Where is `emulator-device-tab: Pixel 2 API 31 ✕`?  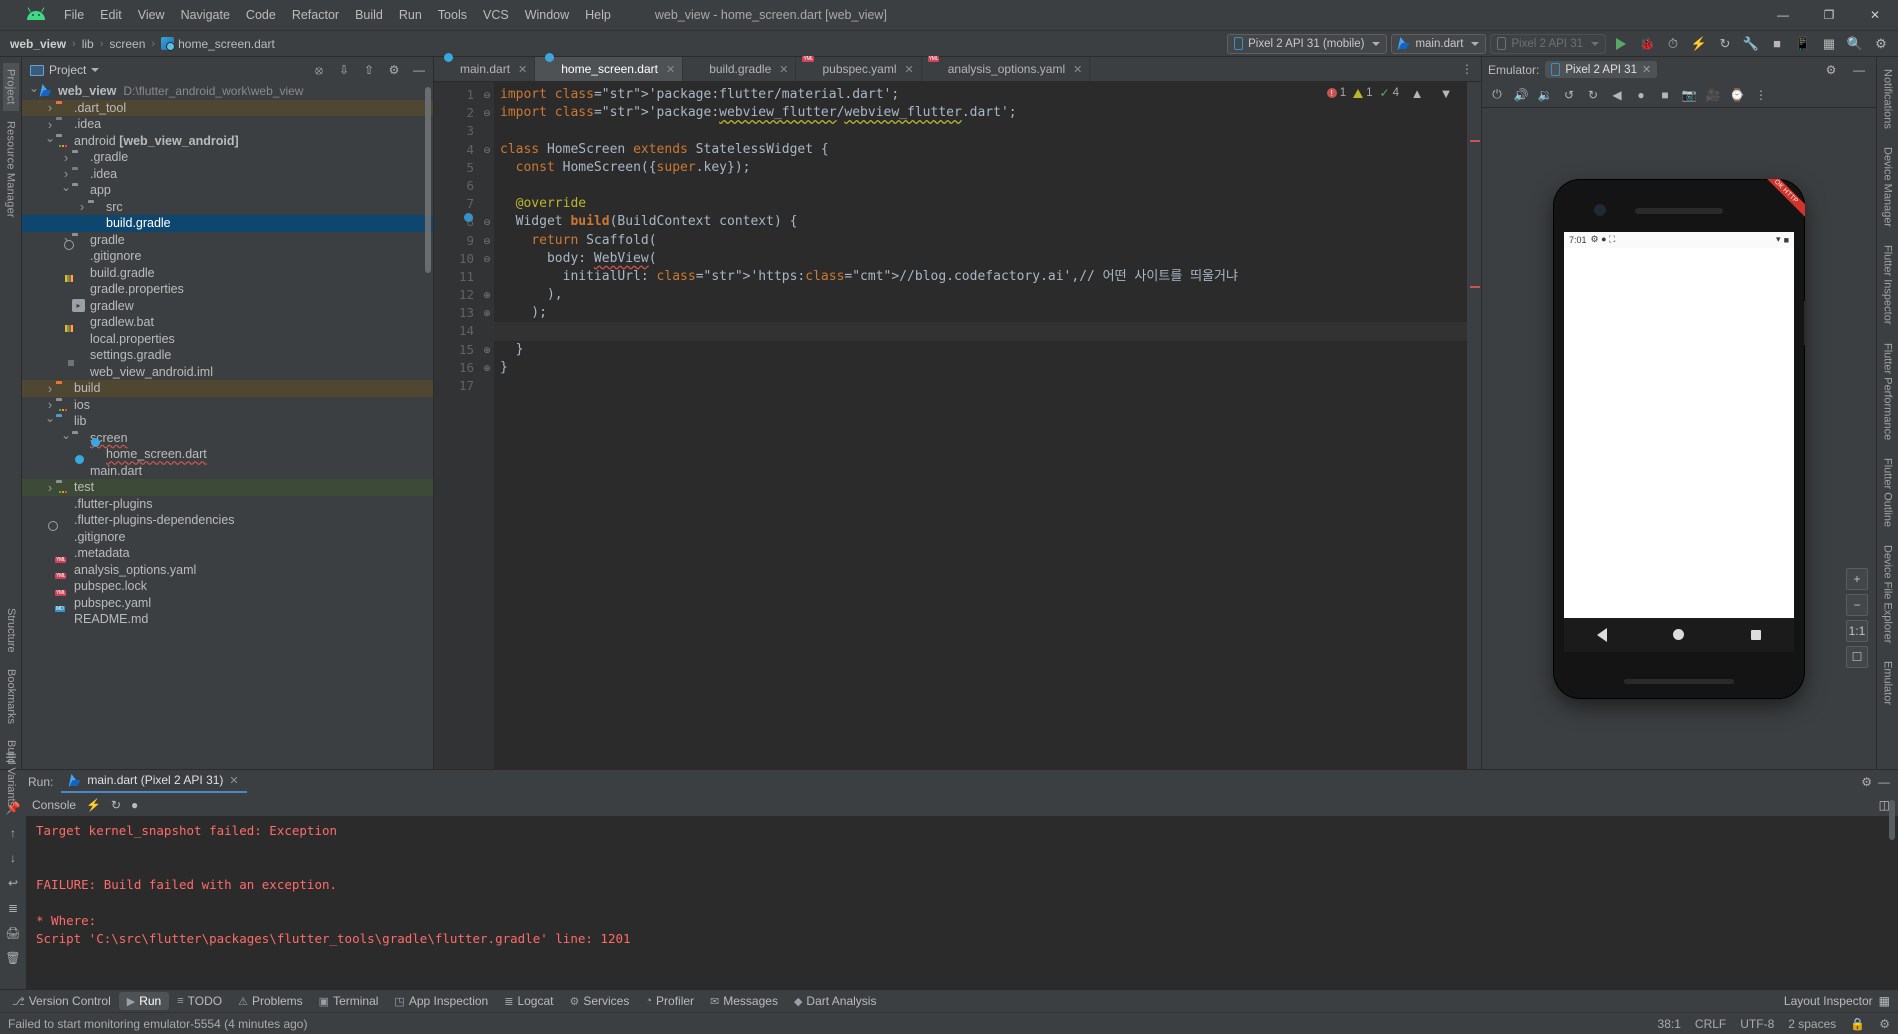
emulator-device-tab: Pixel 2 API 31 ✕ is located at coordinates (1601, 69).